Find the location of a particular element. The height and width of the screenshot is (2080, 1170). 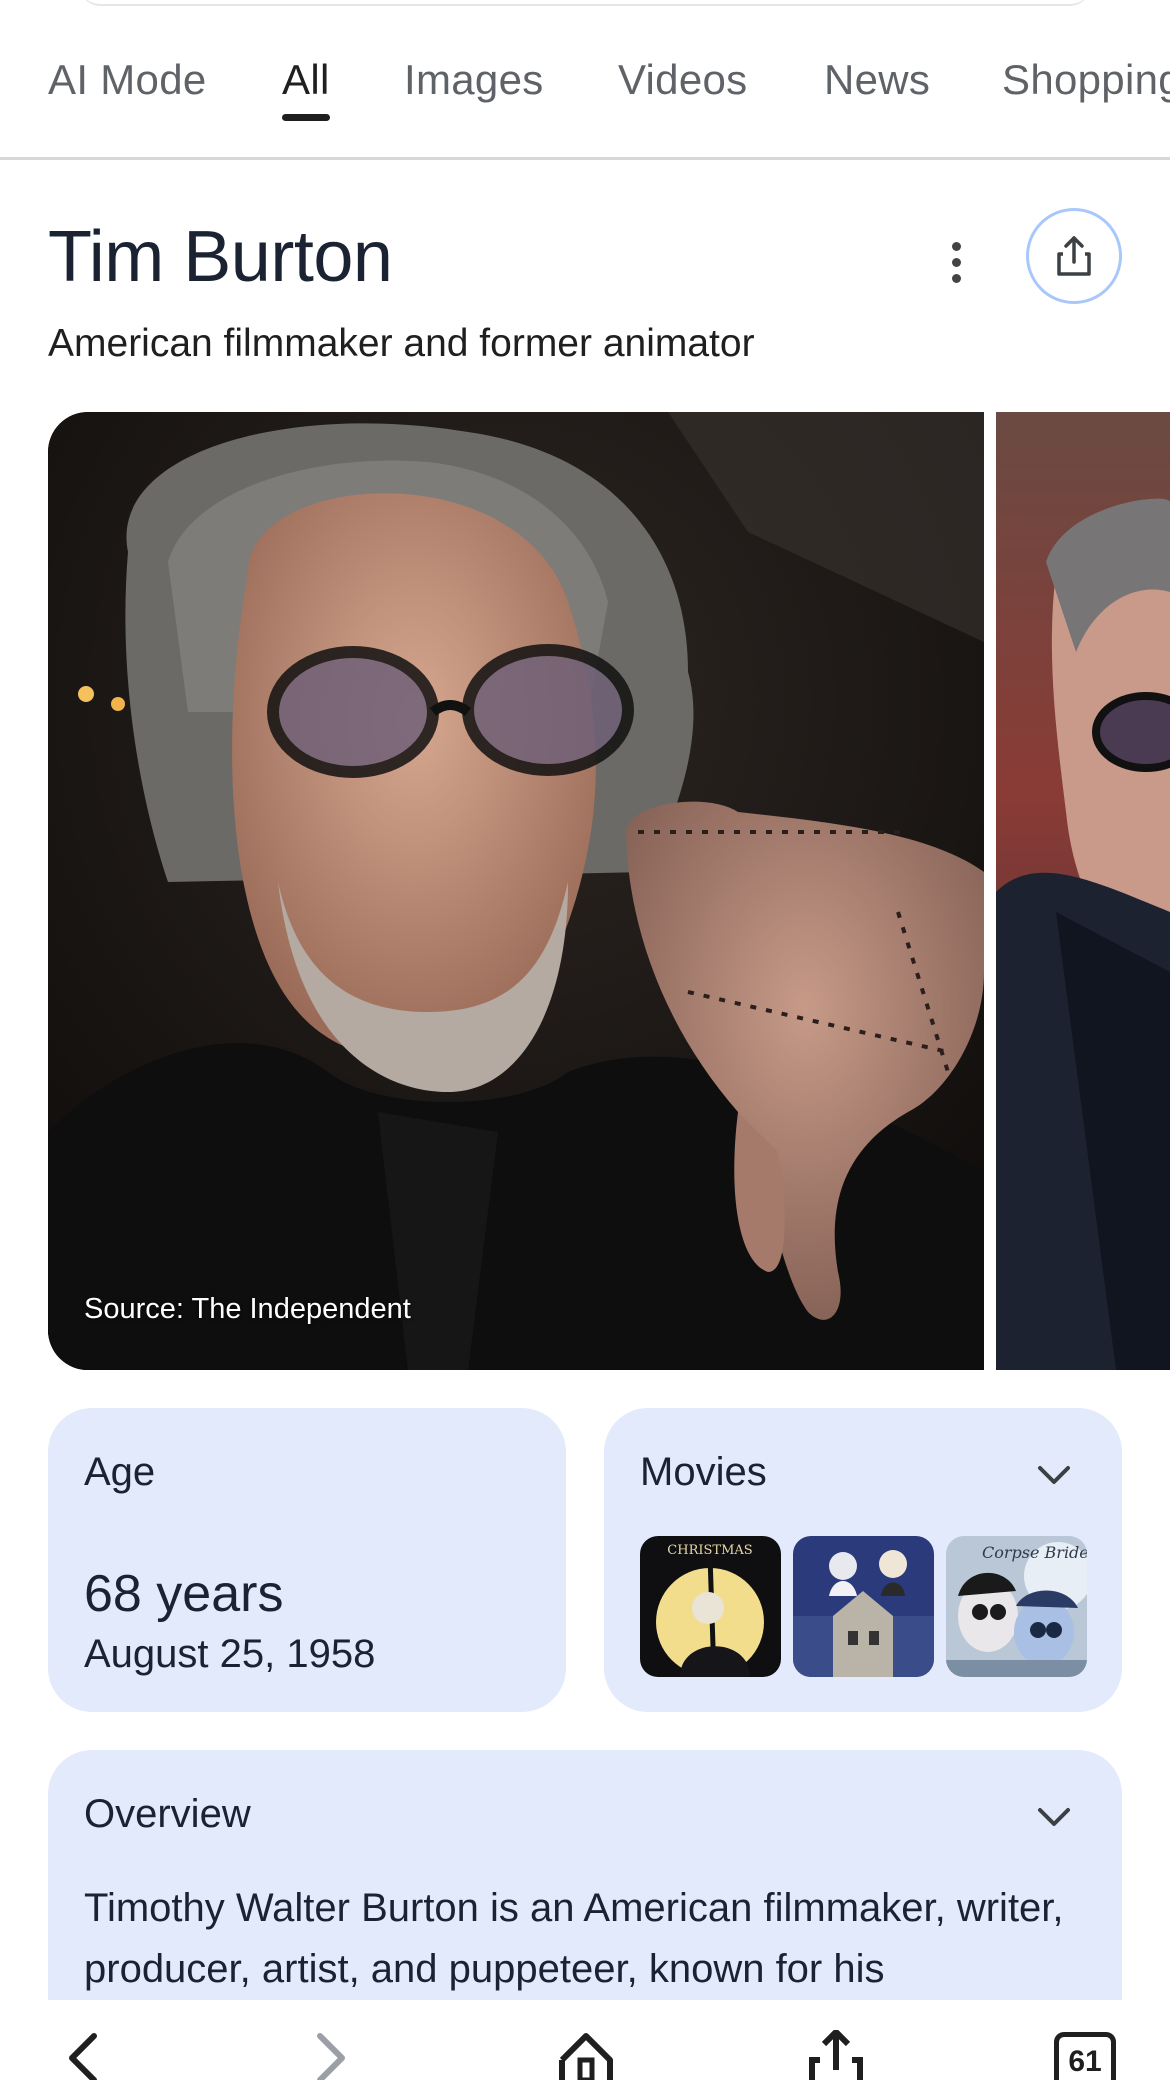

page-title: Tim Burton is located at coordinates (220, 257).